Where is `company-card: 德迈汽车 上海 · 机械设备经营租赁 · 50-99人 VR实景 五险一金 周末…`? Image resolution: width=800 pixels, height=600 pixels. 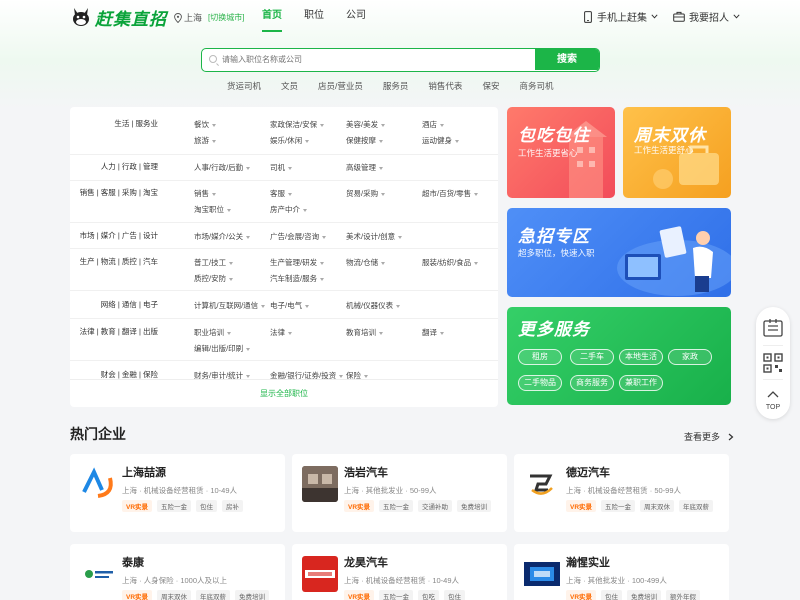 company-card: 德迈汽车 上海 · 机械设备经营租赁 · 50-99人 VR实景 五险一金 周末… is located at coordinates (621, 493).